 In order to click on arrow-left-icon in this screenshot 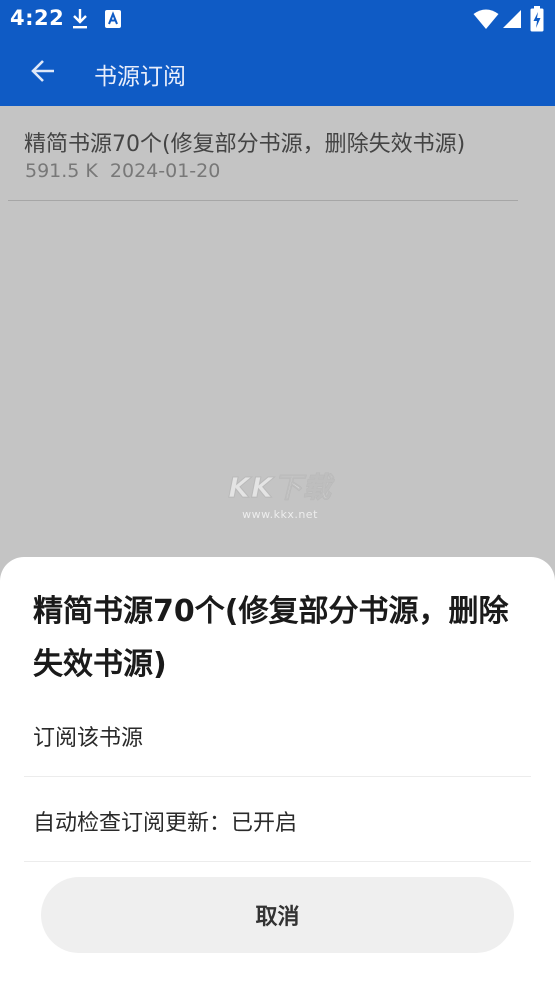, I will do `click(43, 73)`.